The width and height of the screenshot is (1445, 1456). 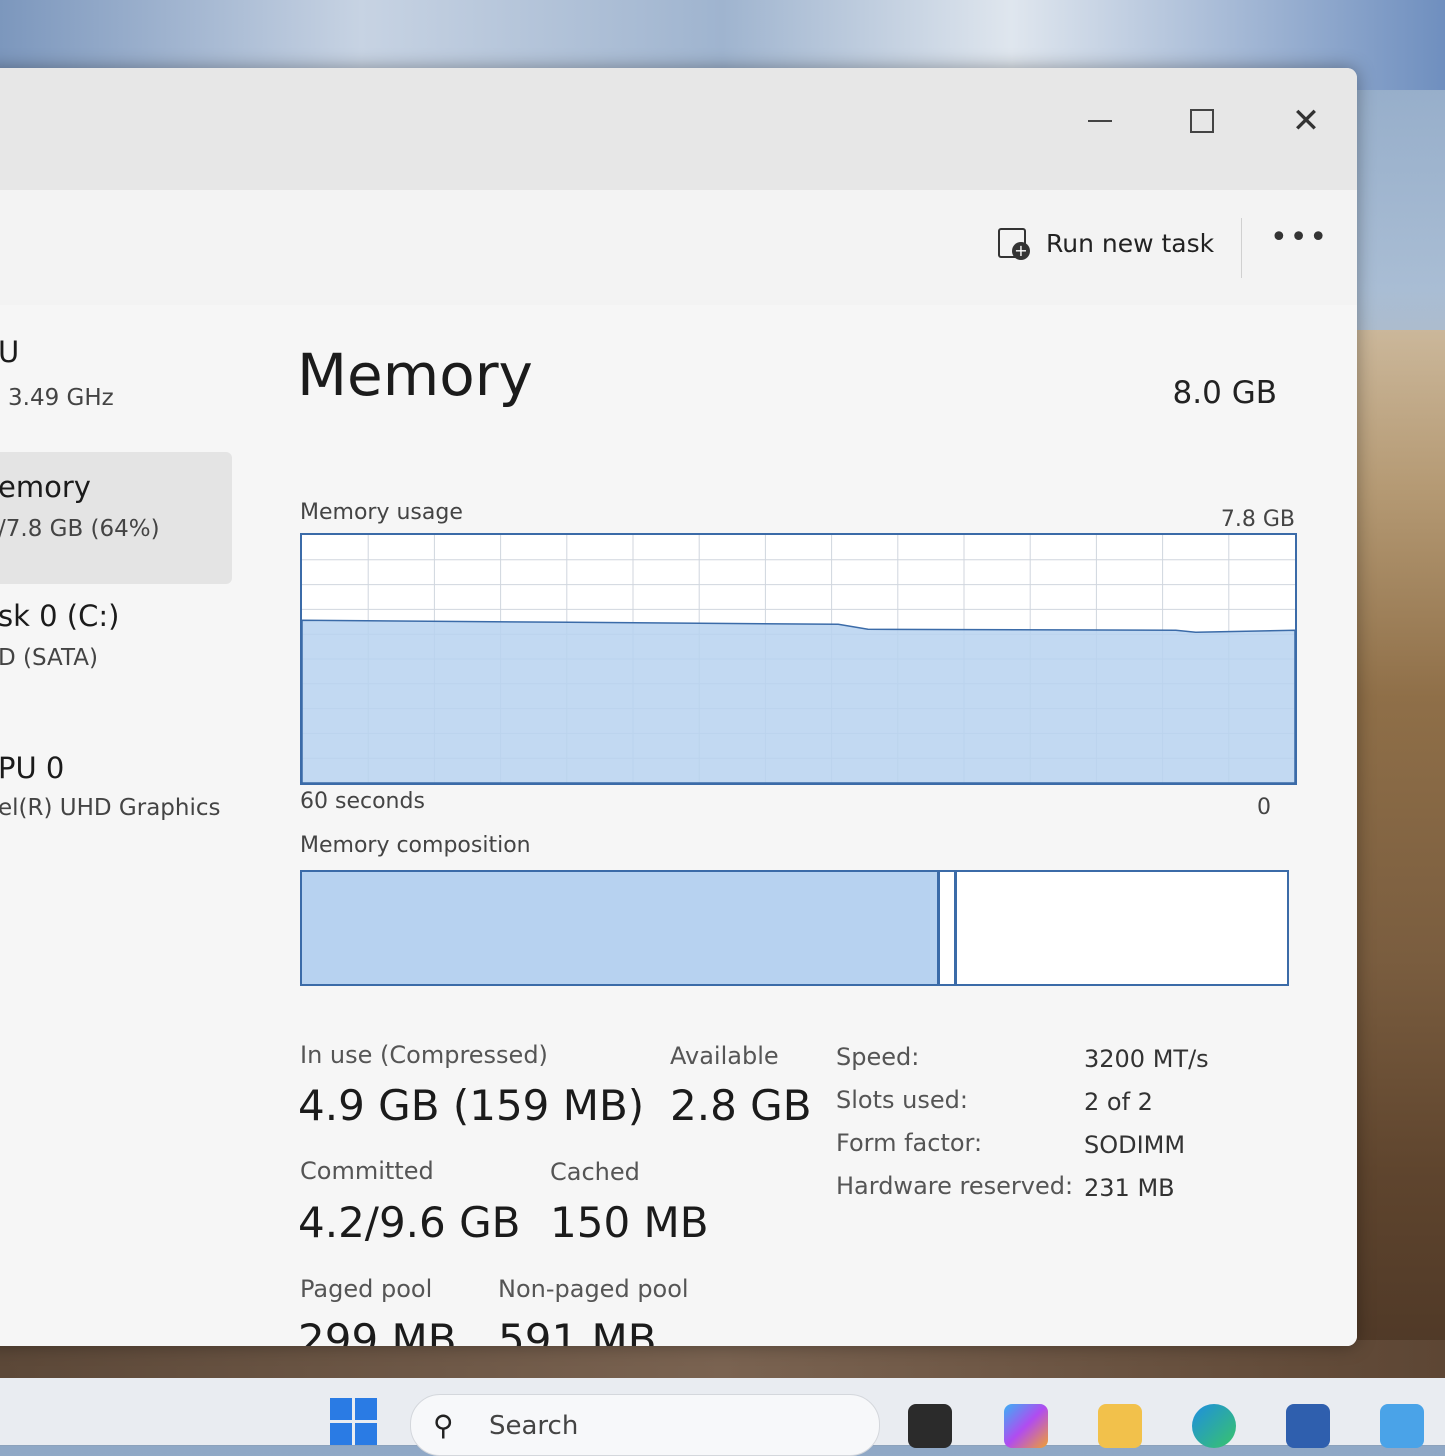 I want to click on sidebar-item-disk: sk 0 (C:) D (SATA), so click(x=116, y=645).